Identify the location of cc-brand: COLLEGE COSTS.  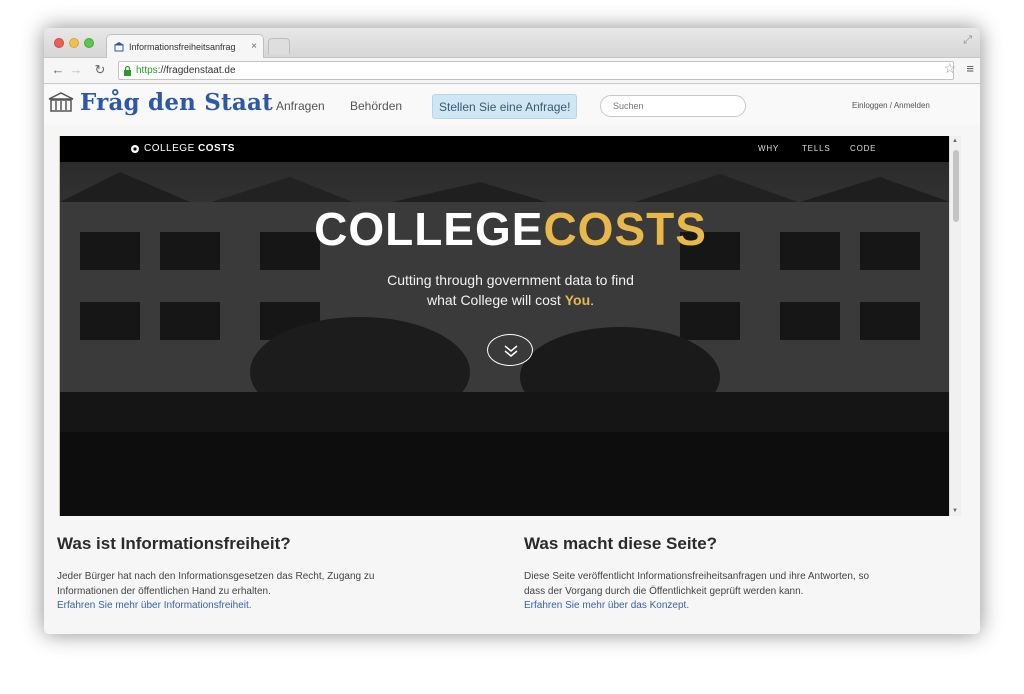
(189, 148).